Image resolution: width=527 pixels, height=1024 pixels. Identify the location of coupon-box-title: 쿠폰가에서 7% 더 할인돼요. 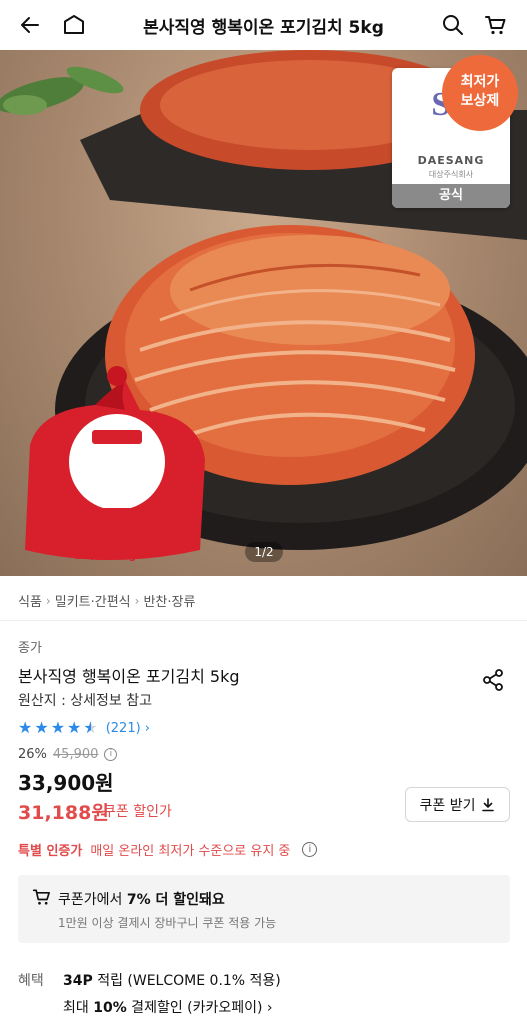
(141, 899).